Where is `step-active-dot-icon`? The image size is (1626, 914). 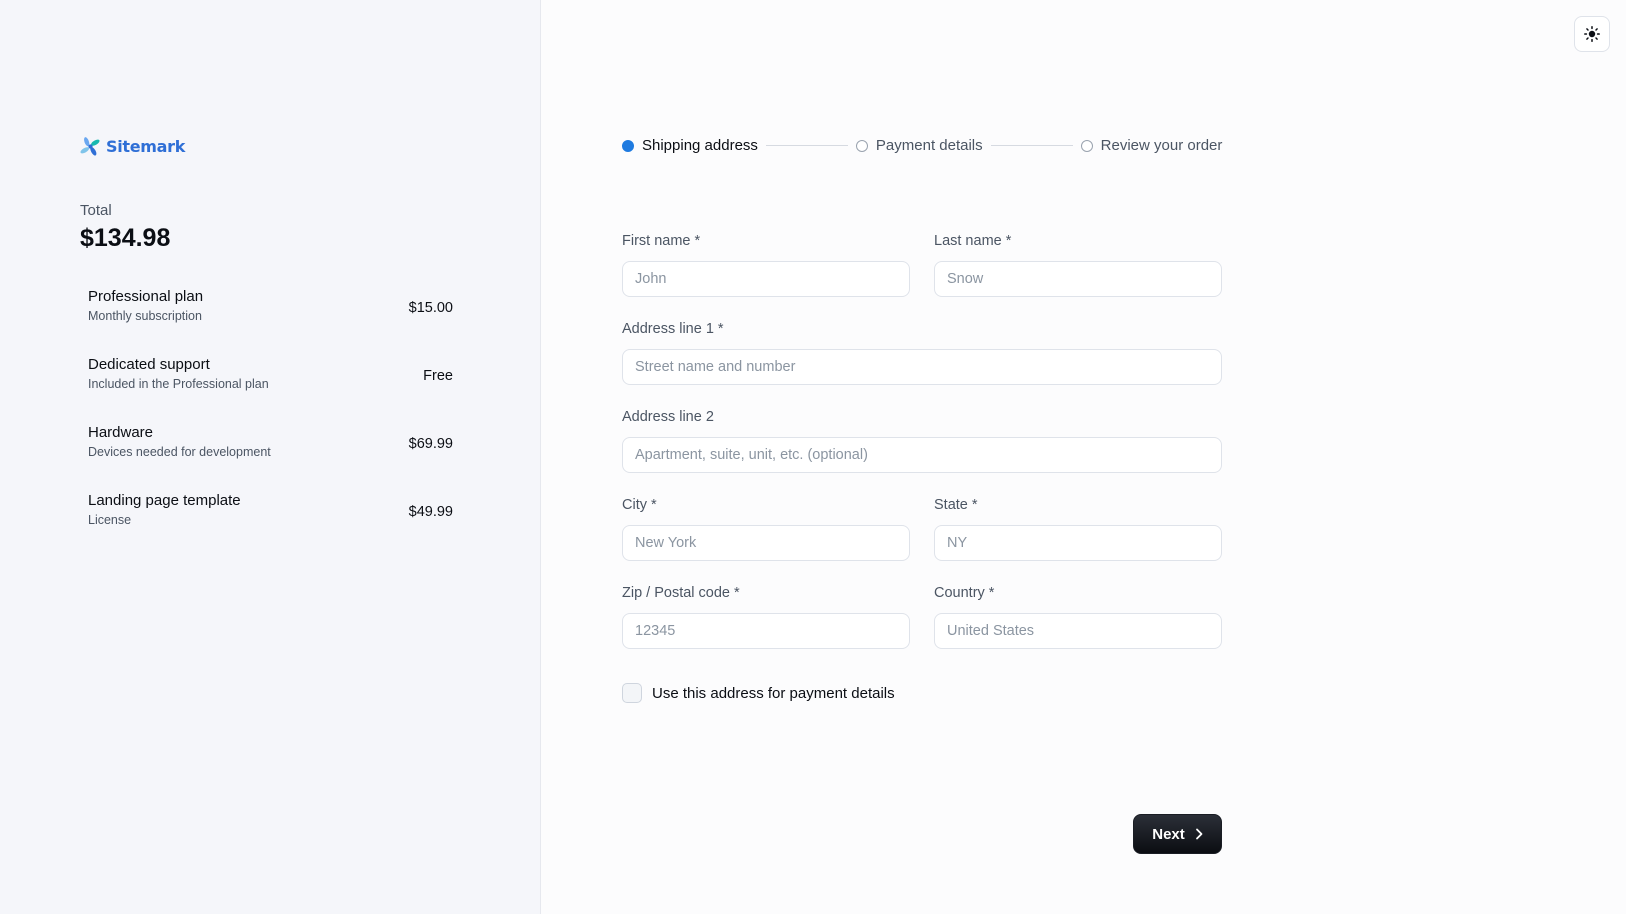
step-active-dot-icon is located at coordinates (628, 145).